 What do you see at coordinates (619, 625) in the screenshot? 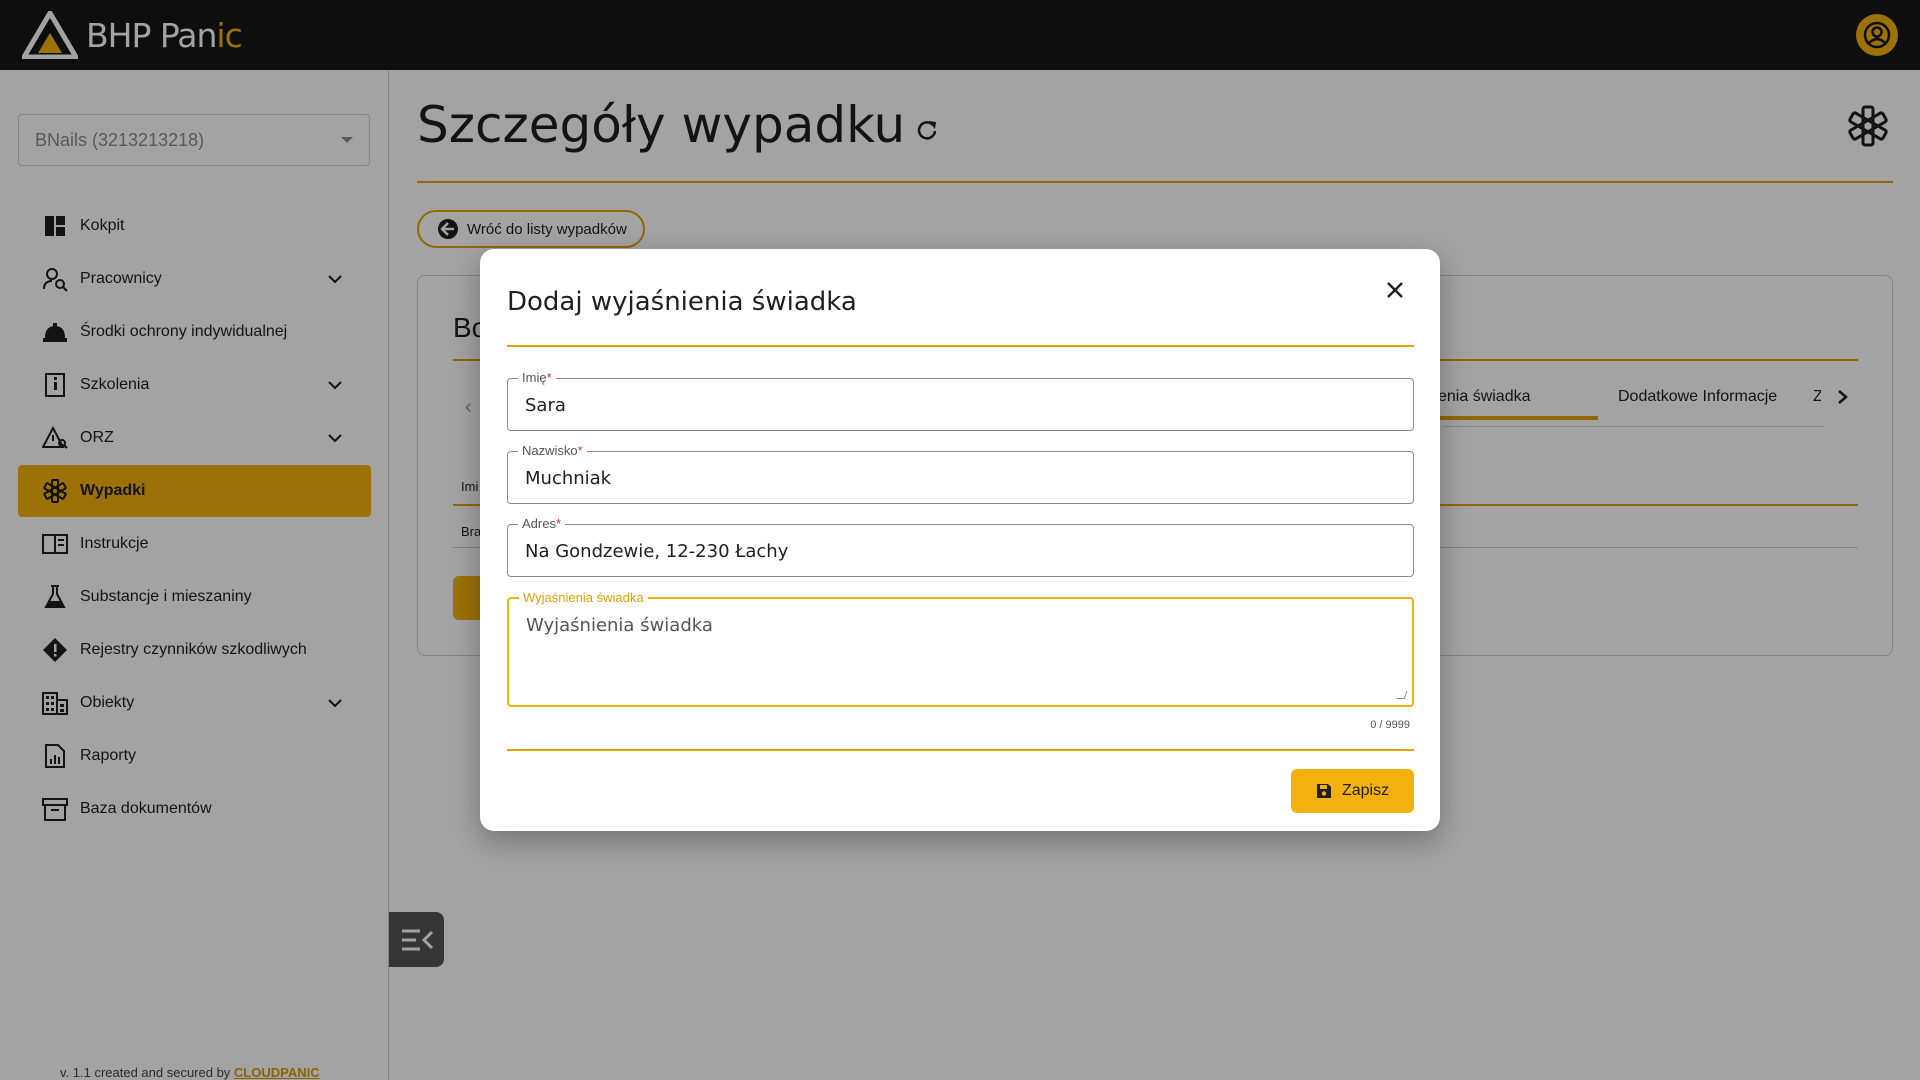
I see `witness-explanation-placeholder: Wyjaśnienia świadka` at bounding box center [619, 625].